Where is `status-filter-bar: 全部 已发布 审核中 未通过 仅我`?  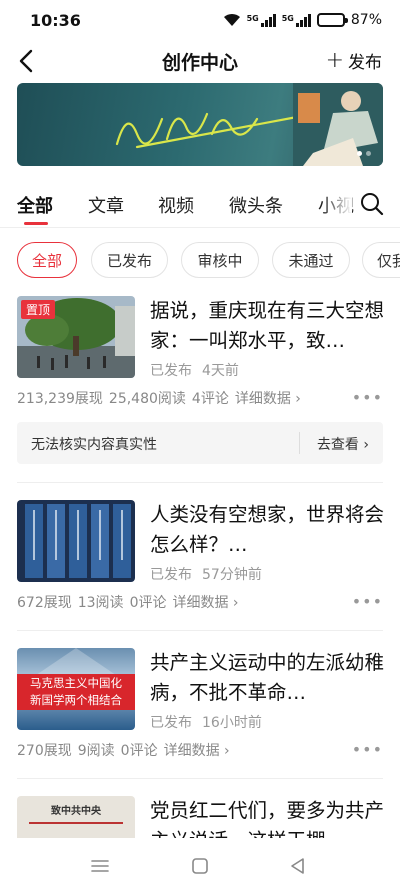 status-filter-bar: 全部 已发布 审核中 未通过 仅我 is located at coordinates (200, 260).